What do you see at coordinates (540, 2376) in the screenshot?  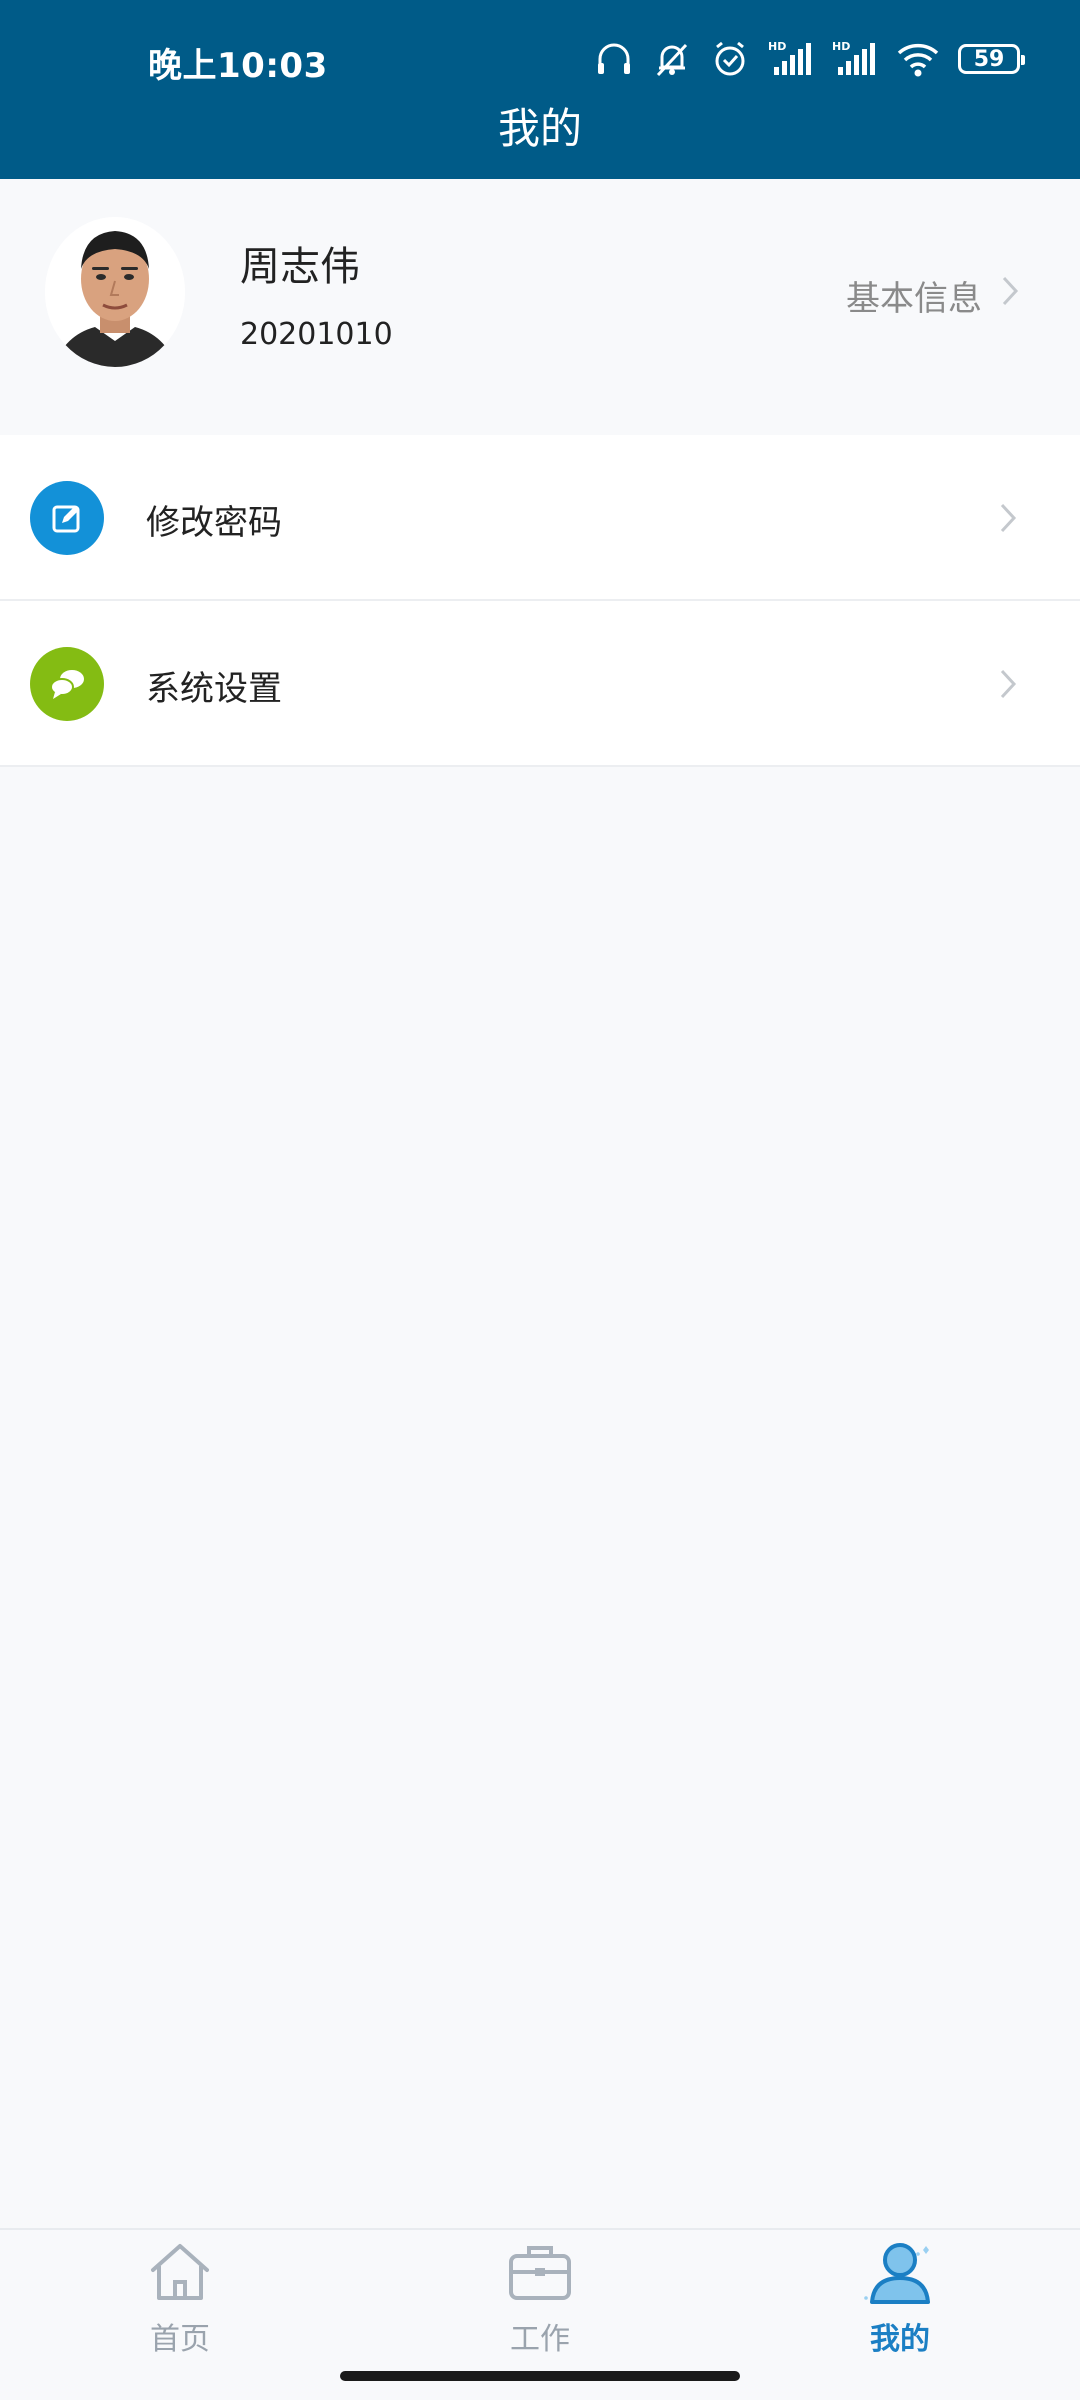 I see `home-indicator` at bounding box center [540, 2376].